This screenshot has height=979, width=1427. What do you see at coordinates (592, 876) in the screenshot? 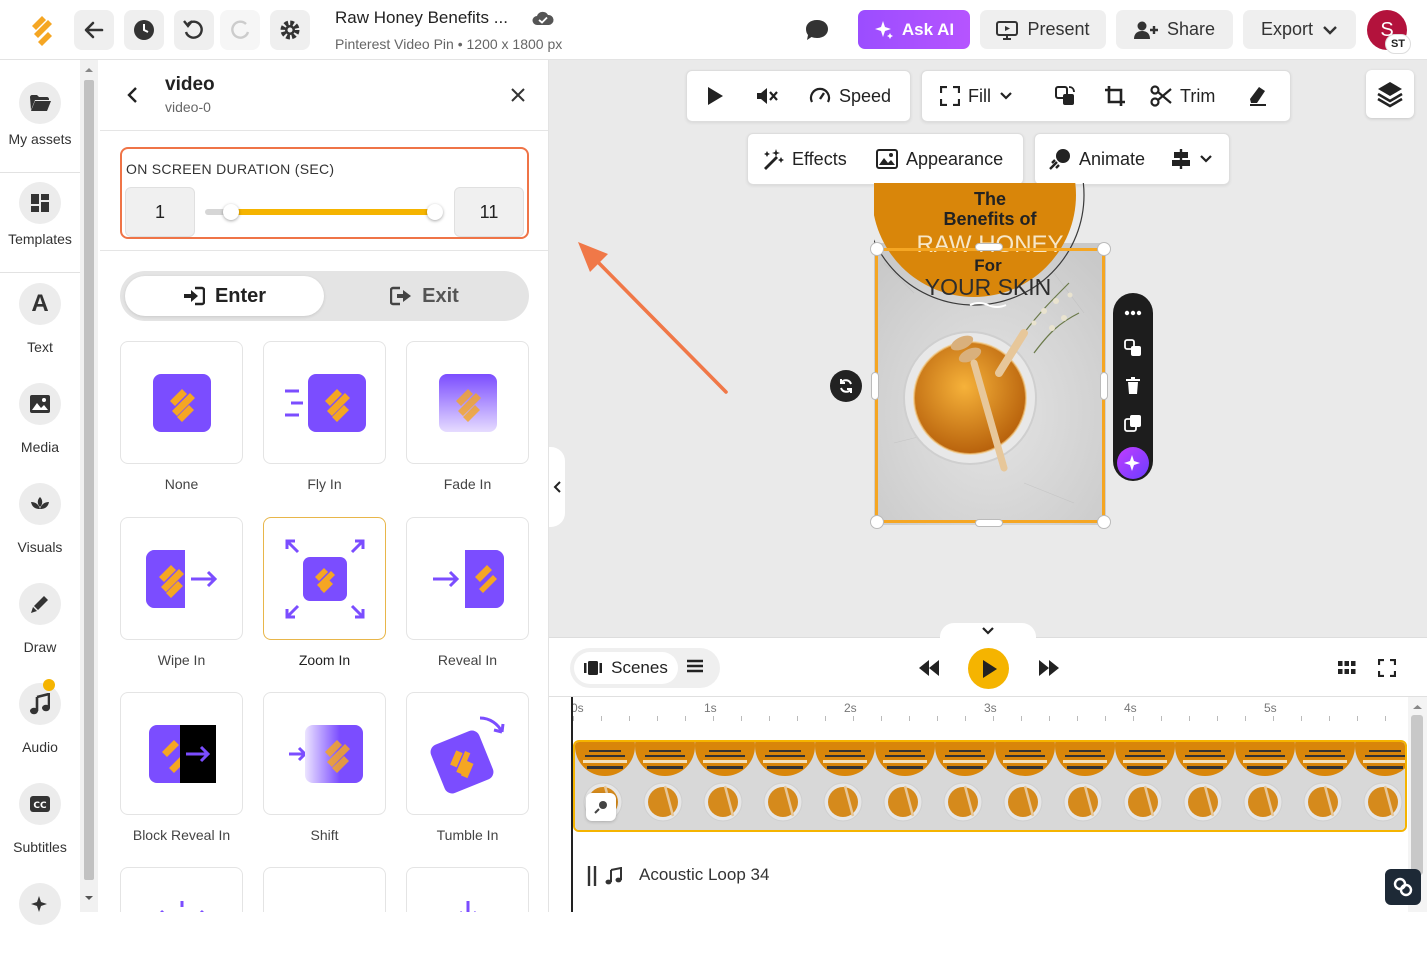
I see `drag-handle-icon` at bounding box center [592, 876].